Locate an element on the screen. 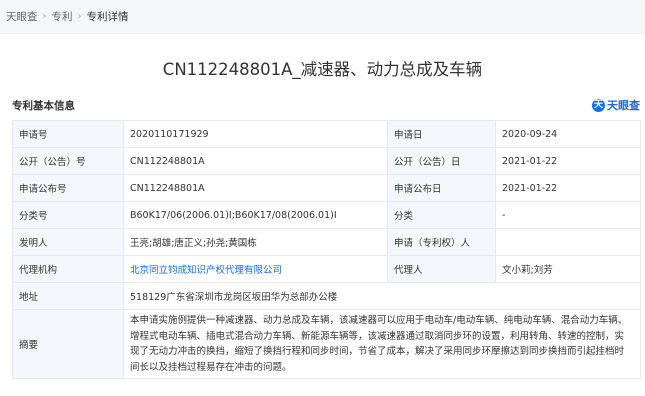 This screenshot has height=396, width=645. field-label: 公开（公告）号 is located at coordinates (68, 161).